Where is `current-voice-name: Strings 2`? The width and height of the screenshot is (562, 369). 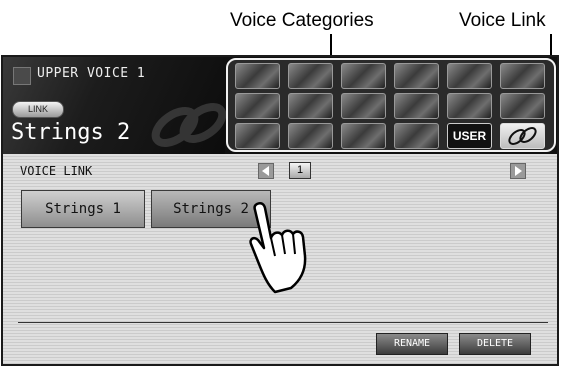 current-voice-name: Strings 2 is located at coordinates (71, 132).